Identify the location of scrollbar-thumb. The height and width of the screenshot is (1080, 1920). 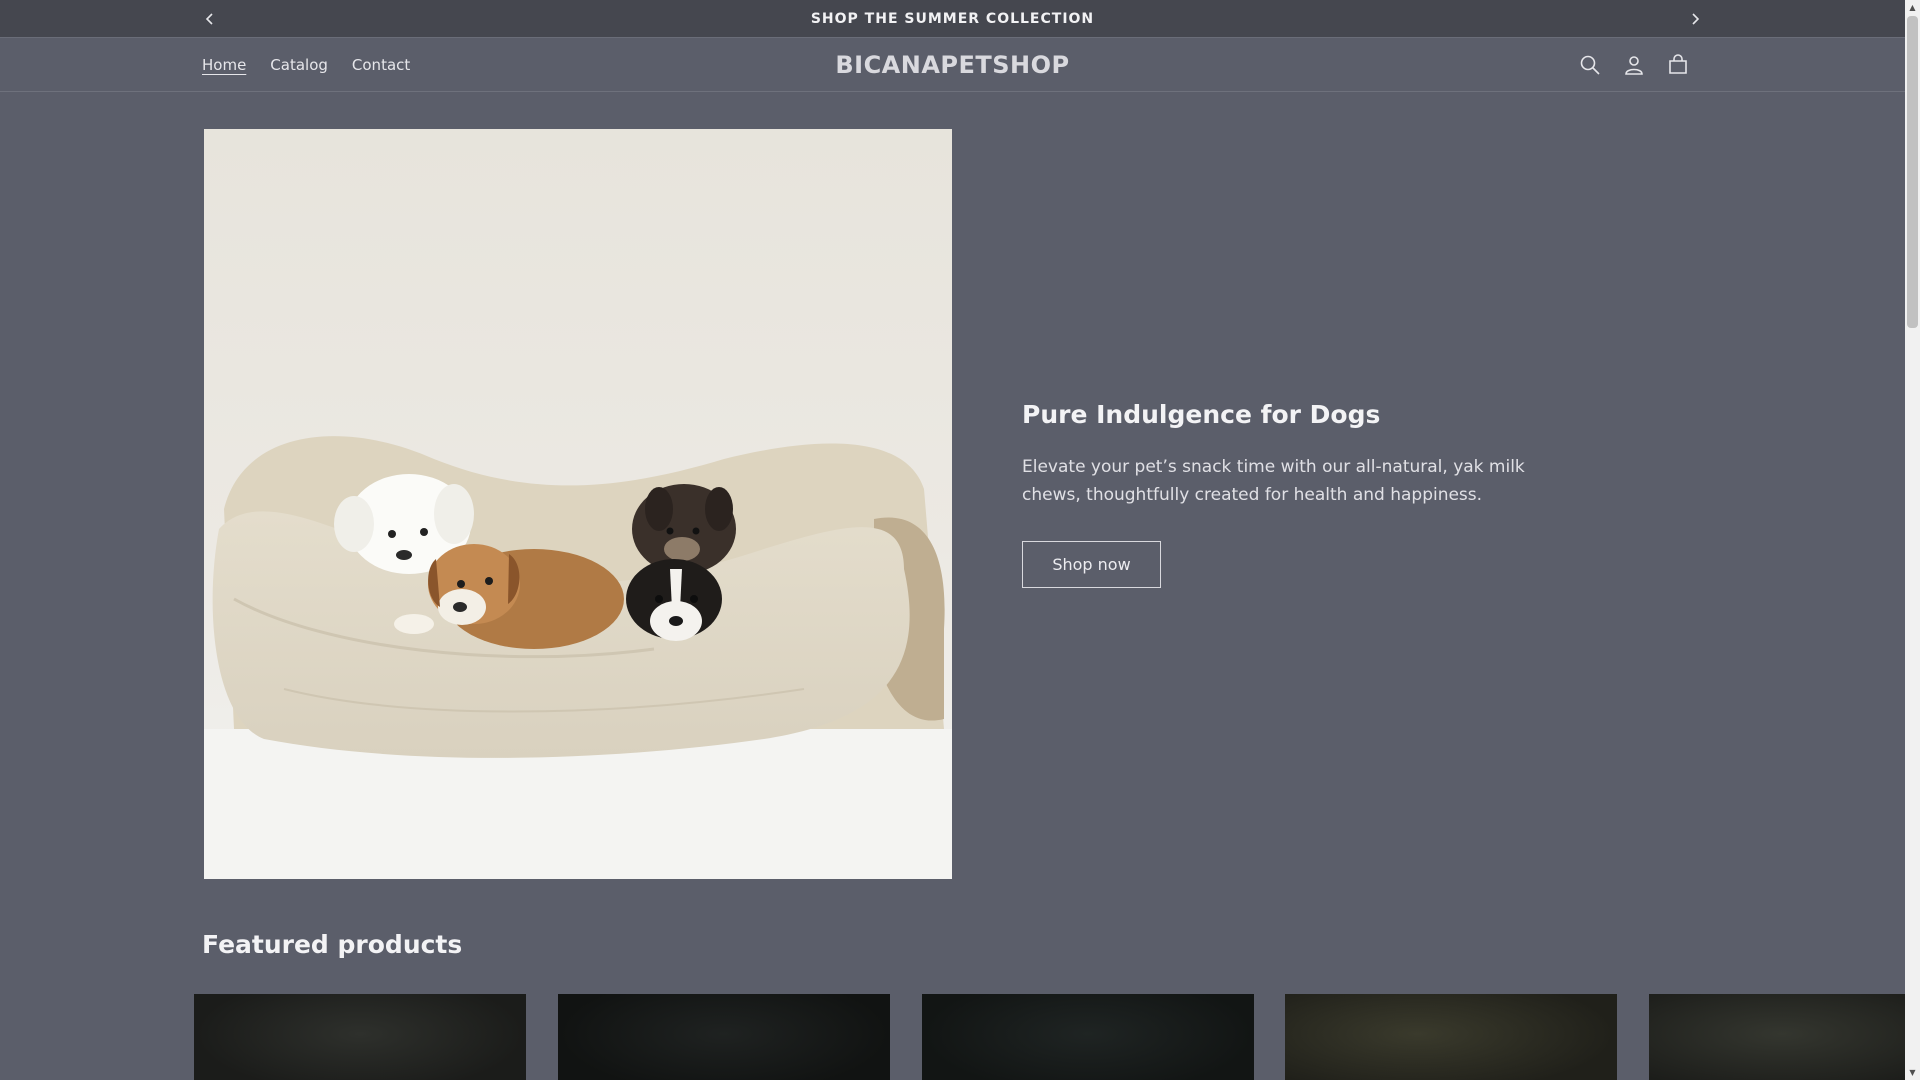
(1912, 172).